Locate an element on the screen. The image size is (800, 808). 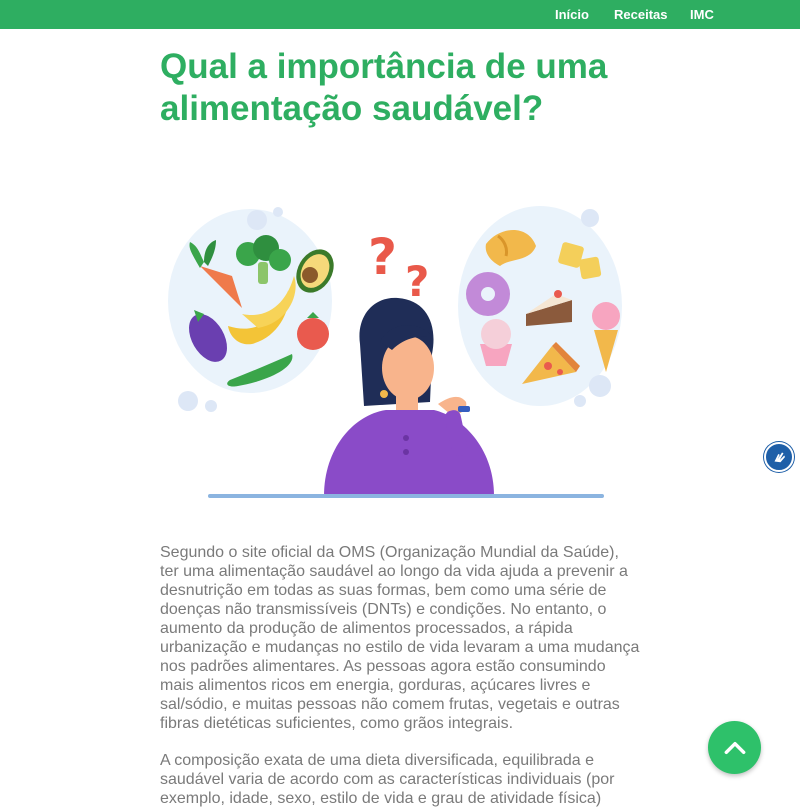
nav-link-receitas: Receitas is located at coordinates (640, 14).